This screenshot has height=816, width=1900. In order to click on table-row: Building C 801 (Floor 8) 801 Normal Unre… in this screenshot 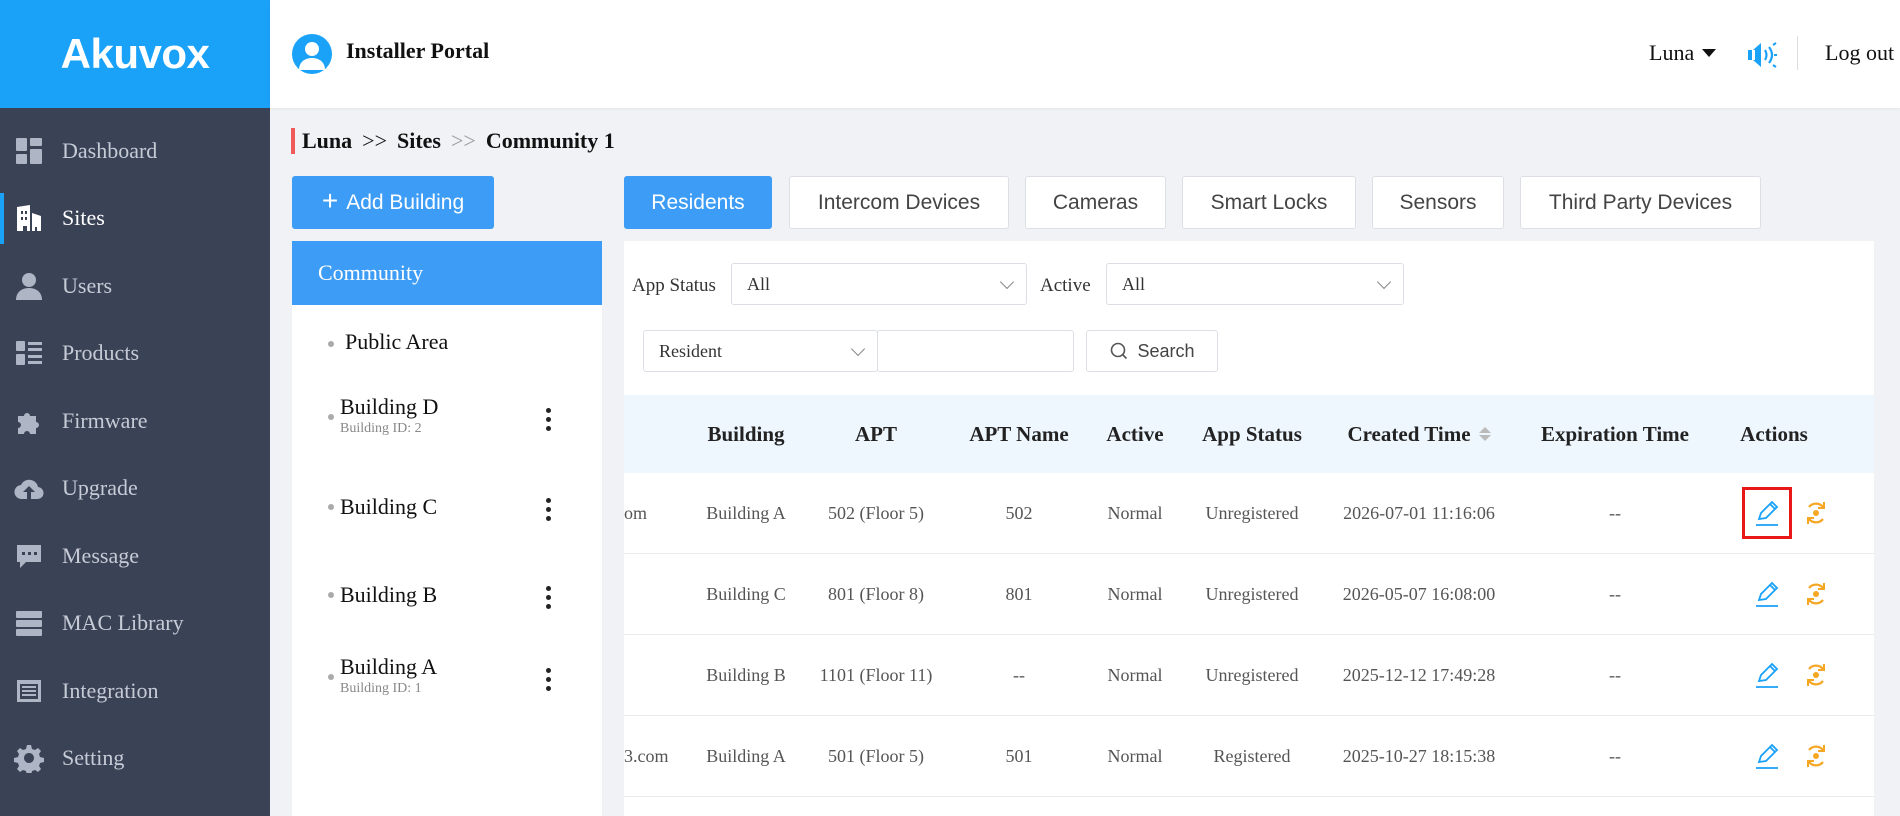, I will do `click(1249, 594)`.